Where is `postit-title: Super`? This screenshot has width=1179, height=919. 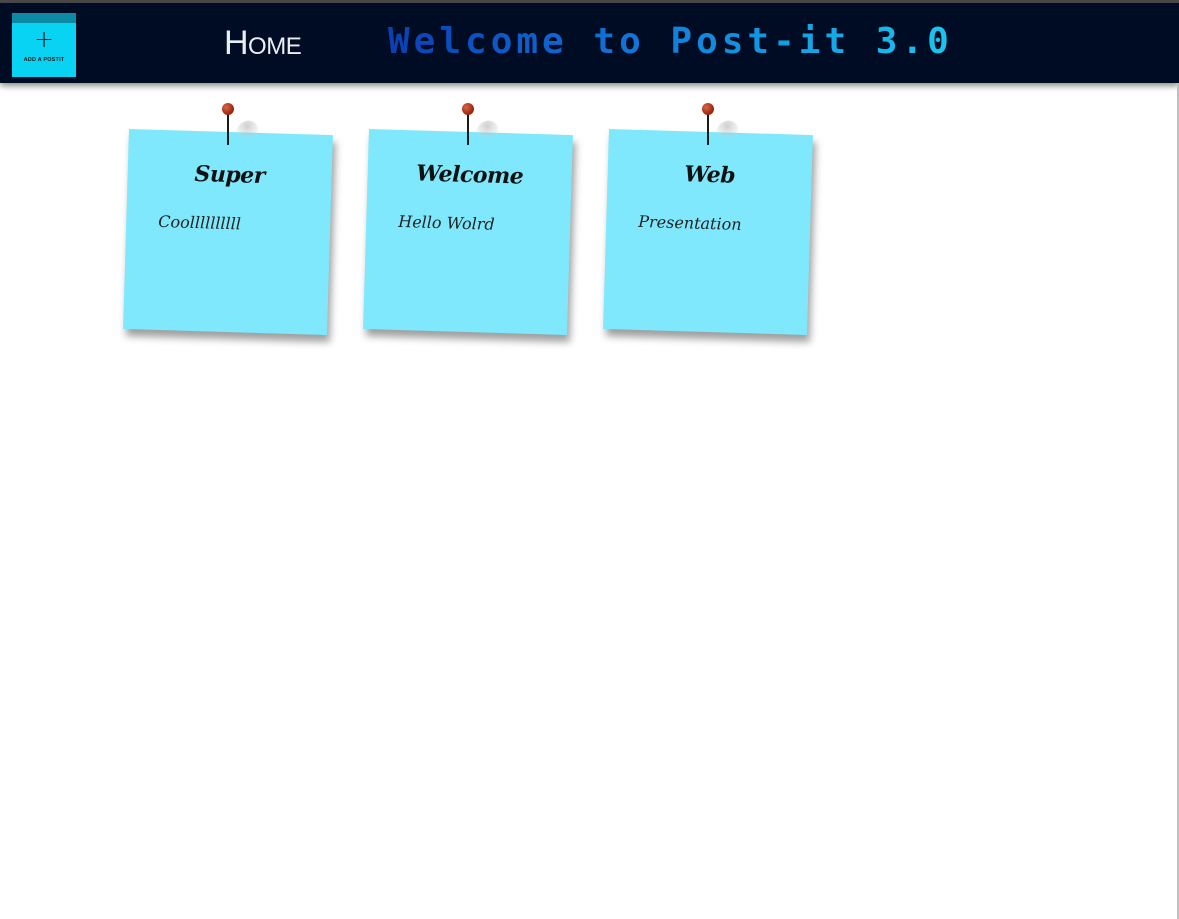 postit-title: Super is located at coordinates (230, 175).